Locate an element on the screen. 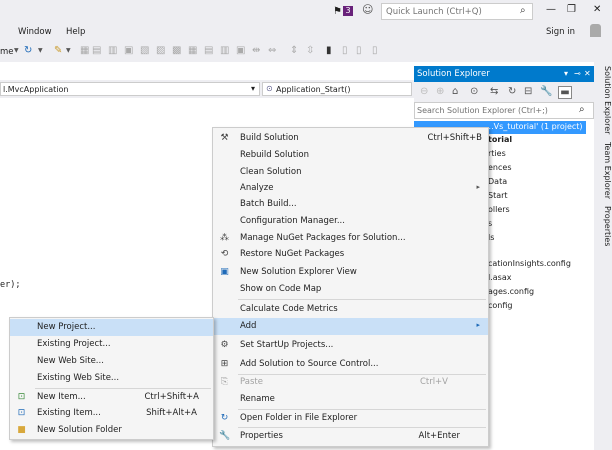 Image resolution: width=612 pixels, height=450 pixels. align-icon: ▥ is located at coordinates (112, 50).